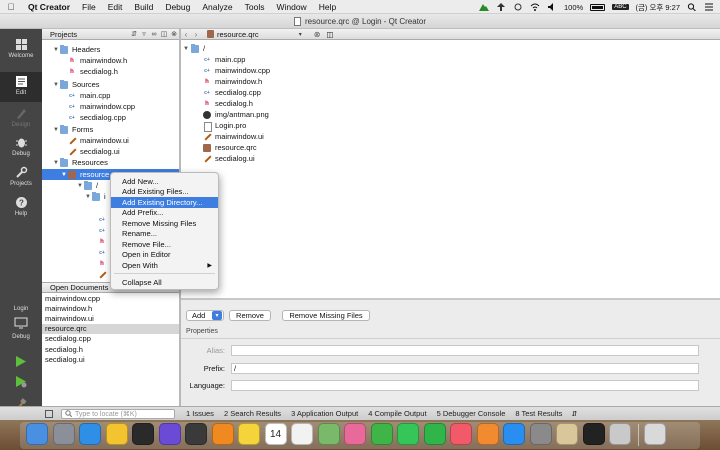 This screenshot has width=720, height=450. Describe the element at coordinates (538, 413) in the screenshot. I see `tab-test-results: 8 Test Results` at that location.